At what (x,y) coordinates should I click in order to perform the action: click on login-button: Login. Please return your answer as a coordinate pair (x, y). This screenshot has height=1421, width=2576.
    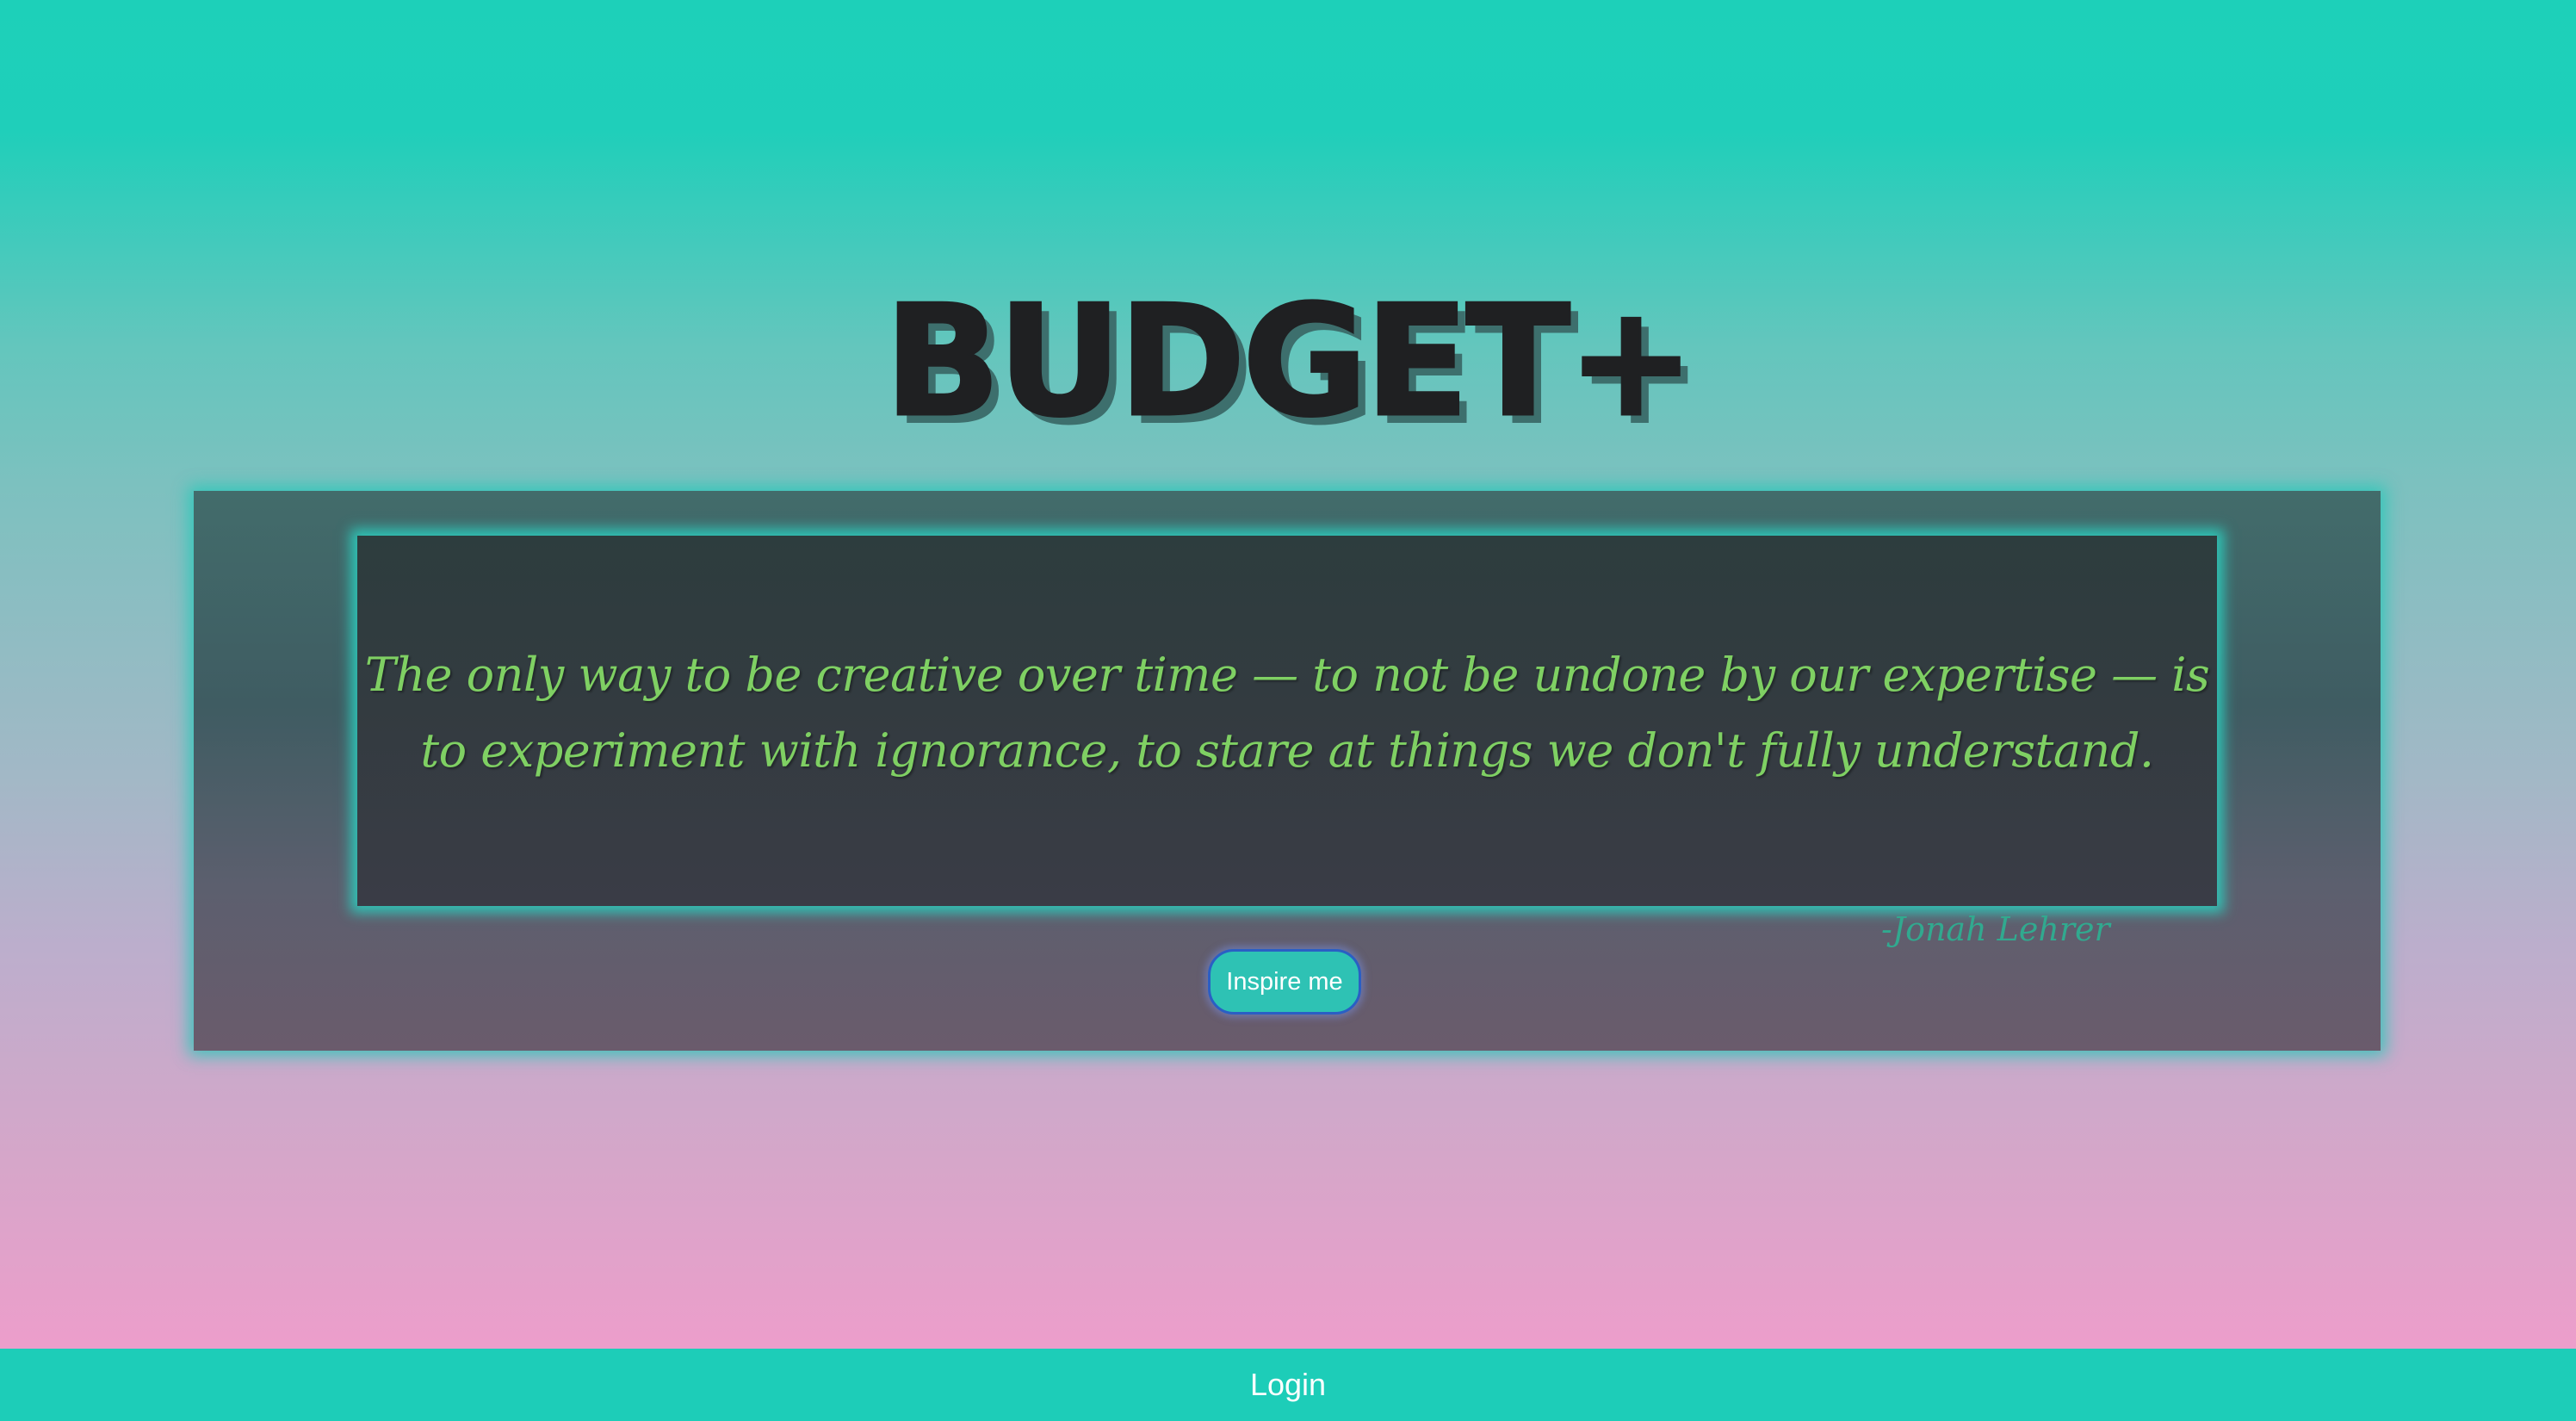
    Looking at the image, I should click on (1288, 1385).